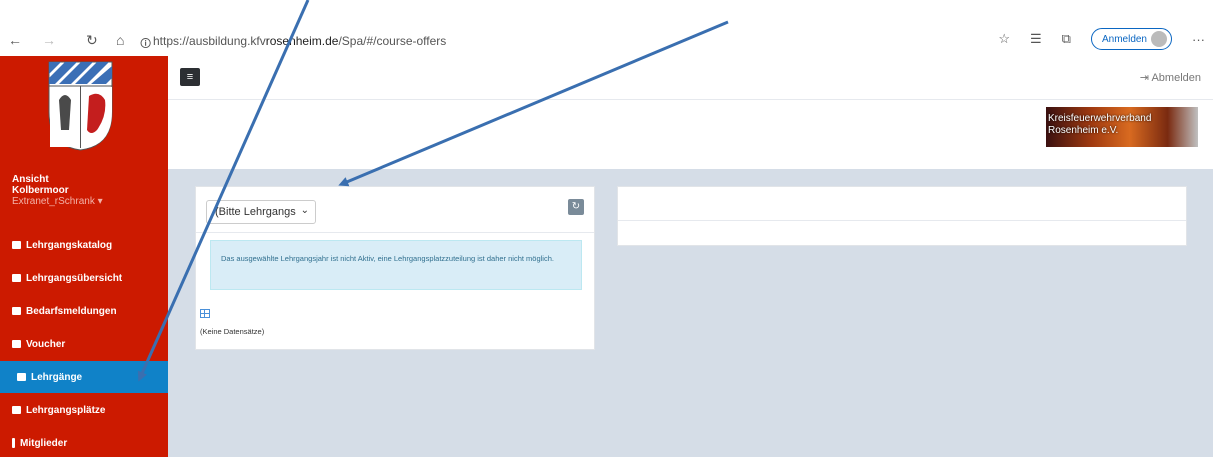 The image size is (1213, 457). I want to click on hamburger-icon: ≡, so click(190, 77).